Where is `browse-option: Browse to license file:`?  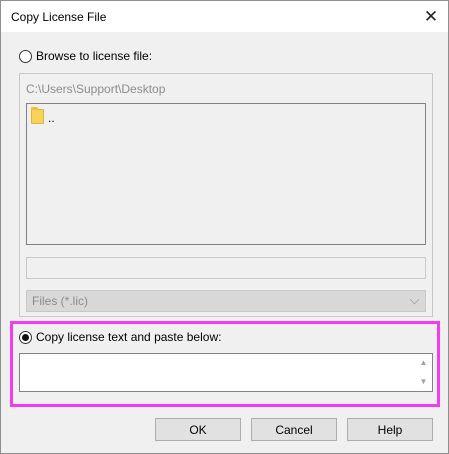
browse-option: Browse to license file: is located at coordinates (85, 56).